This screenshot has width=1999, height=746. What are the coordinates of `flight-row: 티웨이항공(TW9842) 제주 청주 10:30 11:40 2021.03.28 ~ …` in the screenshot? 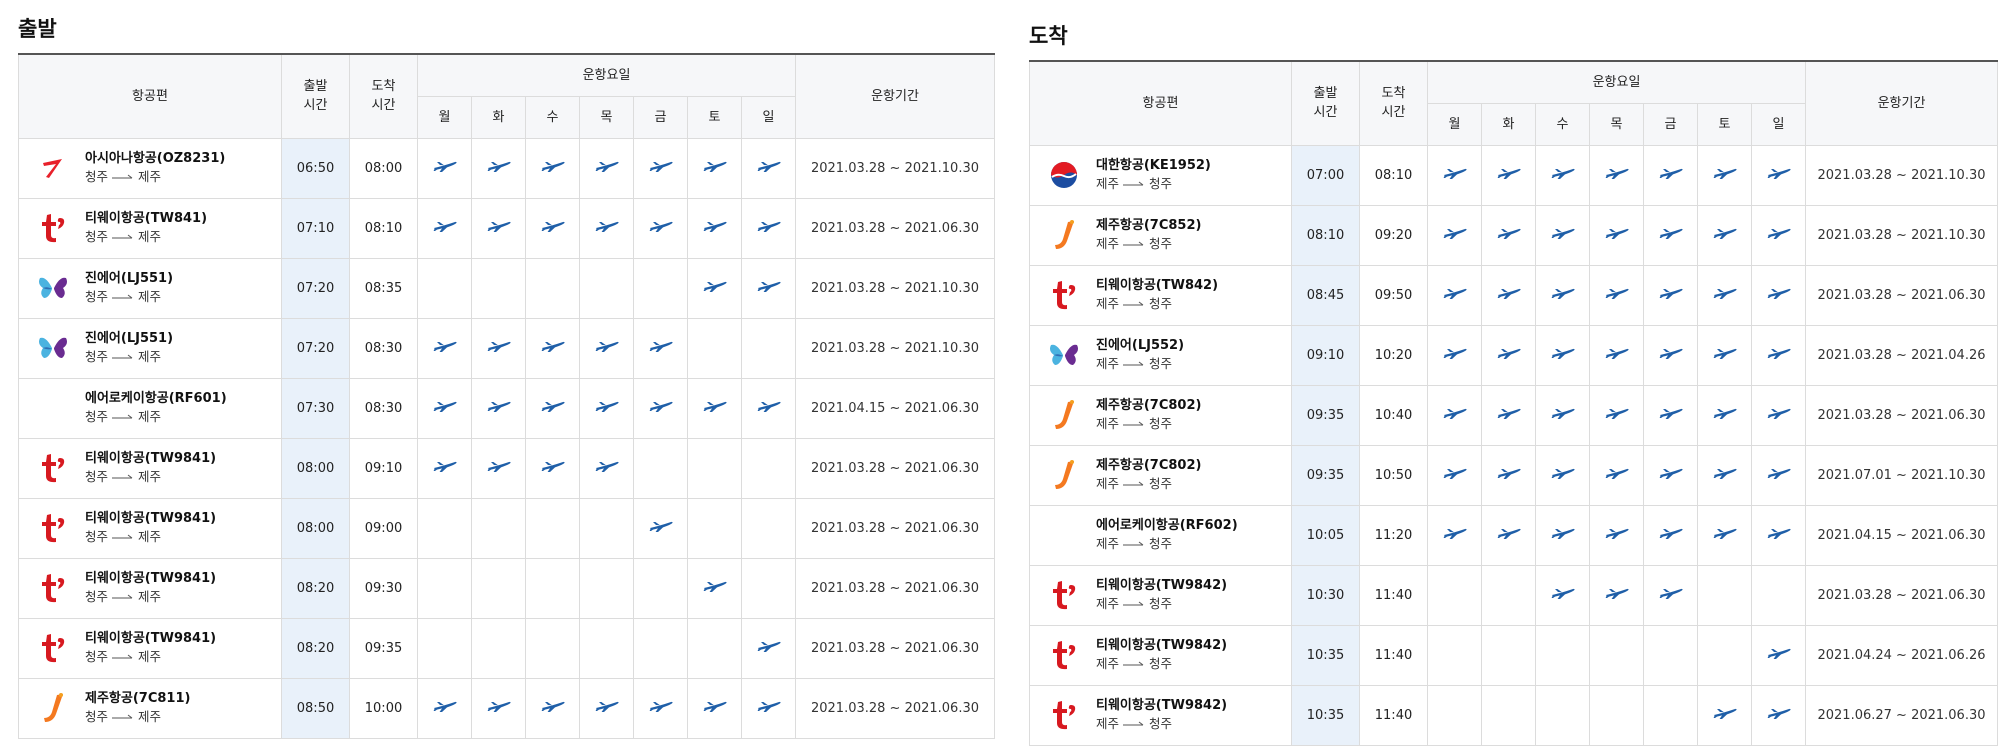 It's located at (1513, 595).